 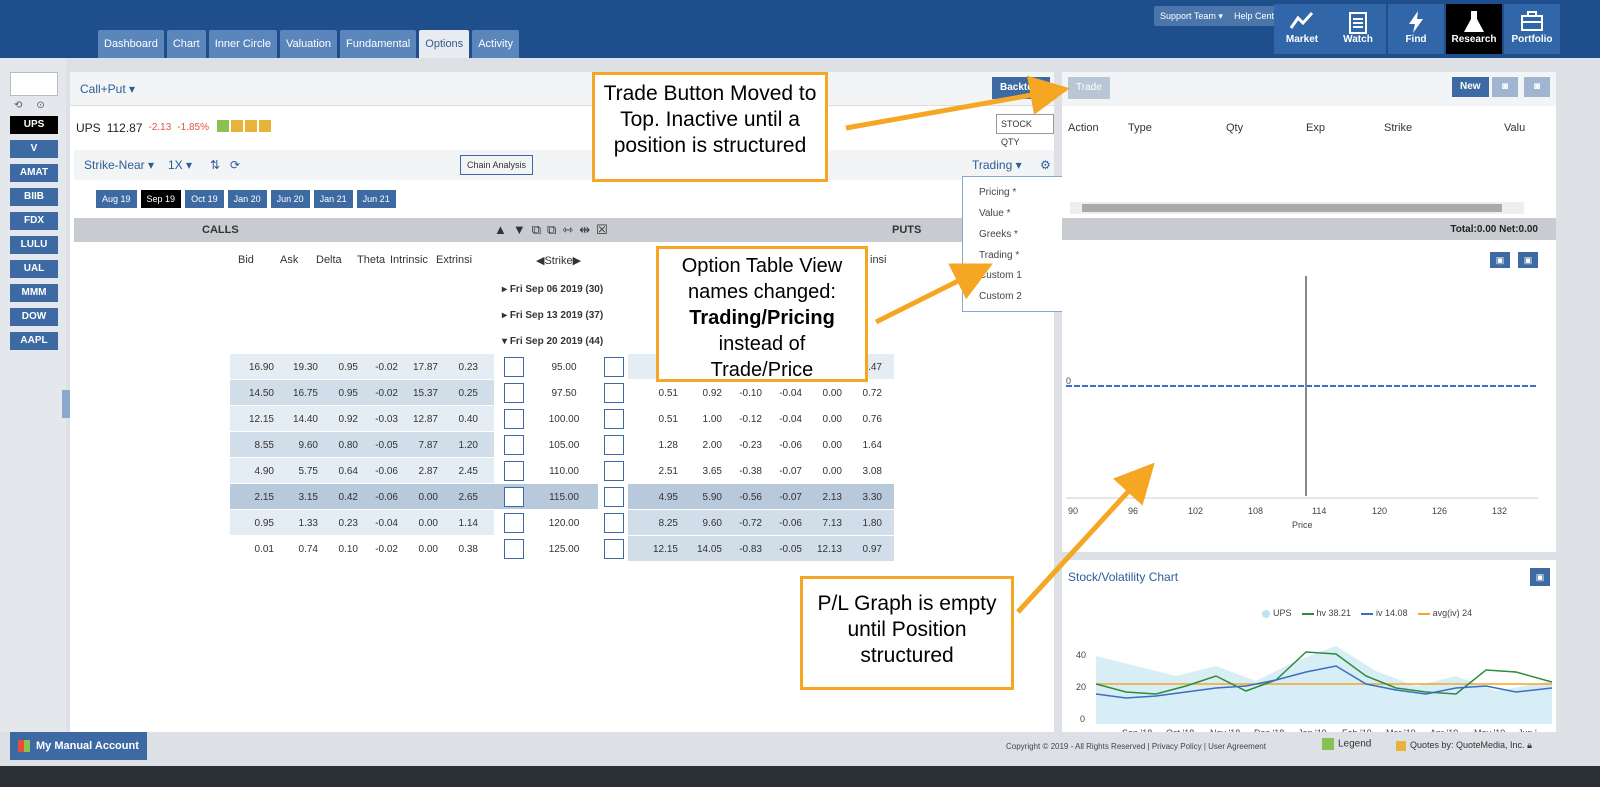 What do you see at coordinates (34, 149) in the screenshot?
I see `symbol-v: V` at bounding box center [34, 149].